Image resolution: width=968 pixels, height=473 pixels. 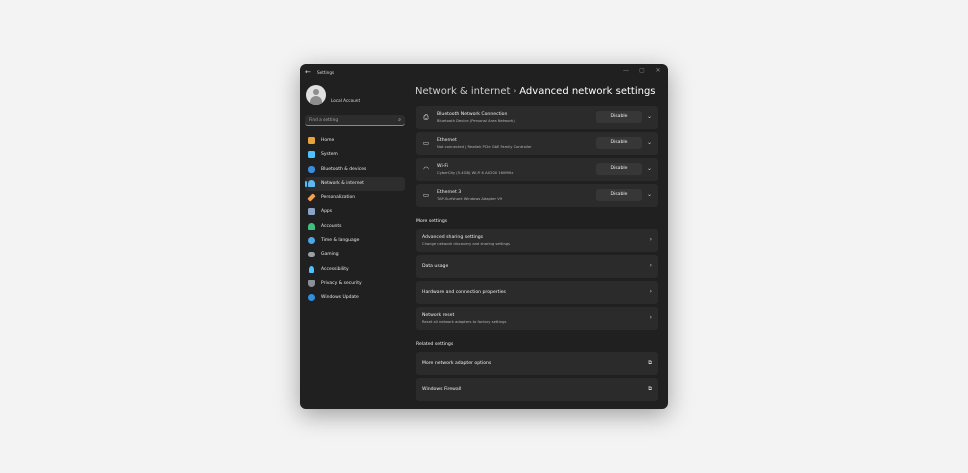 What do you see at coordinates (344, 169) in the screenshot?
I see `sidebar-item-label: Bluetooth & devices` at bounding box center [344, 169].